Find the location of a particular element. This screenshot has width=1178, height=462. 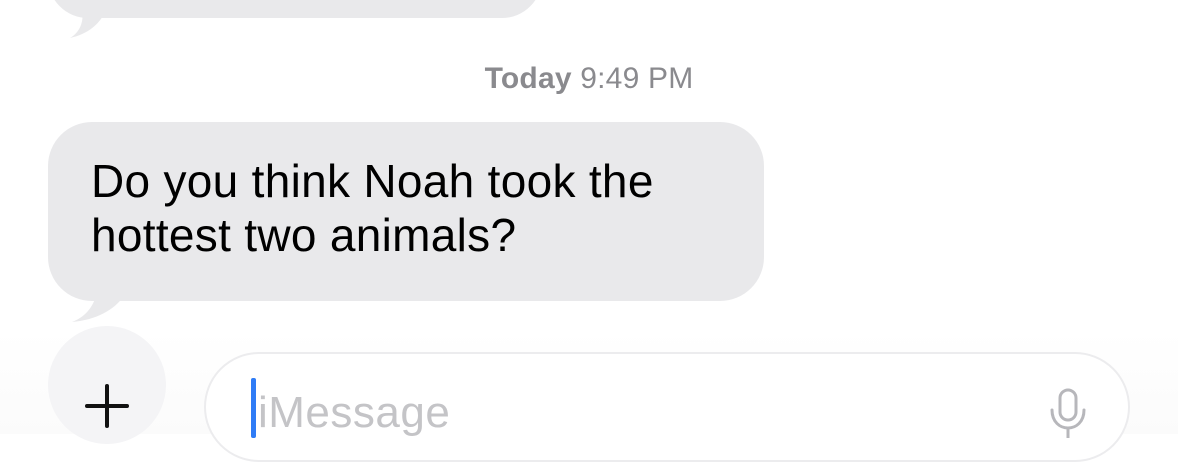

message-input-placeholder: iMessage is located at coordinates (354, 412).